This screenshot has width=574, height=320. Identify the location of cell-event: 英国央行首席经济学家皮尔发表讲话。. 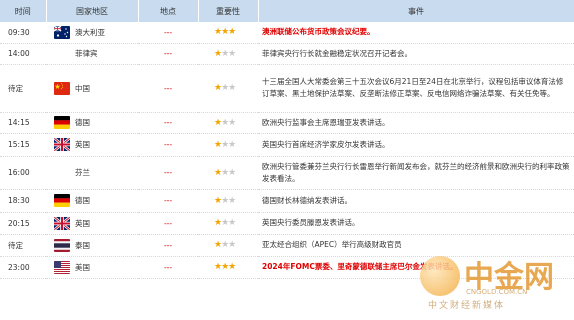
(416, 145).